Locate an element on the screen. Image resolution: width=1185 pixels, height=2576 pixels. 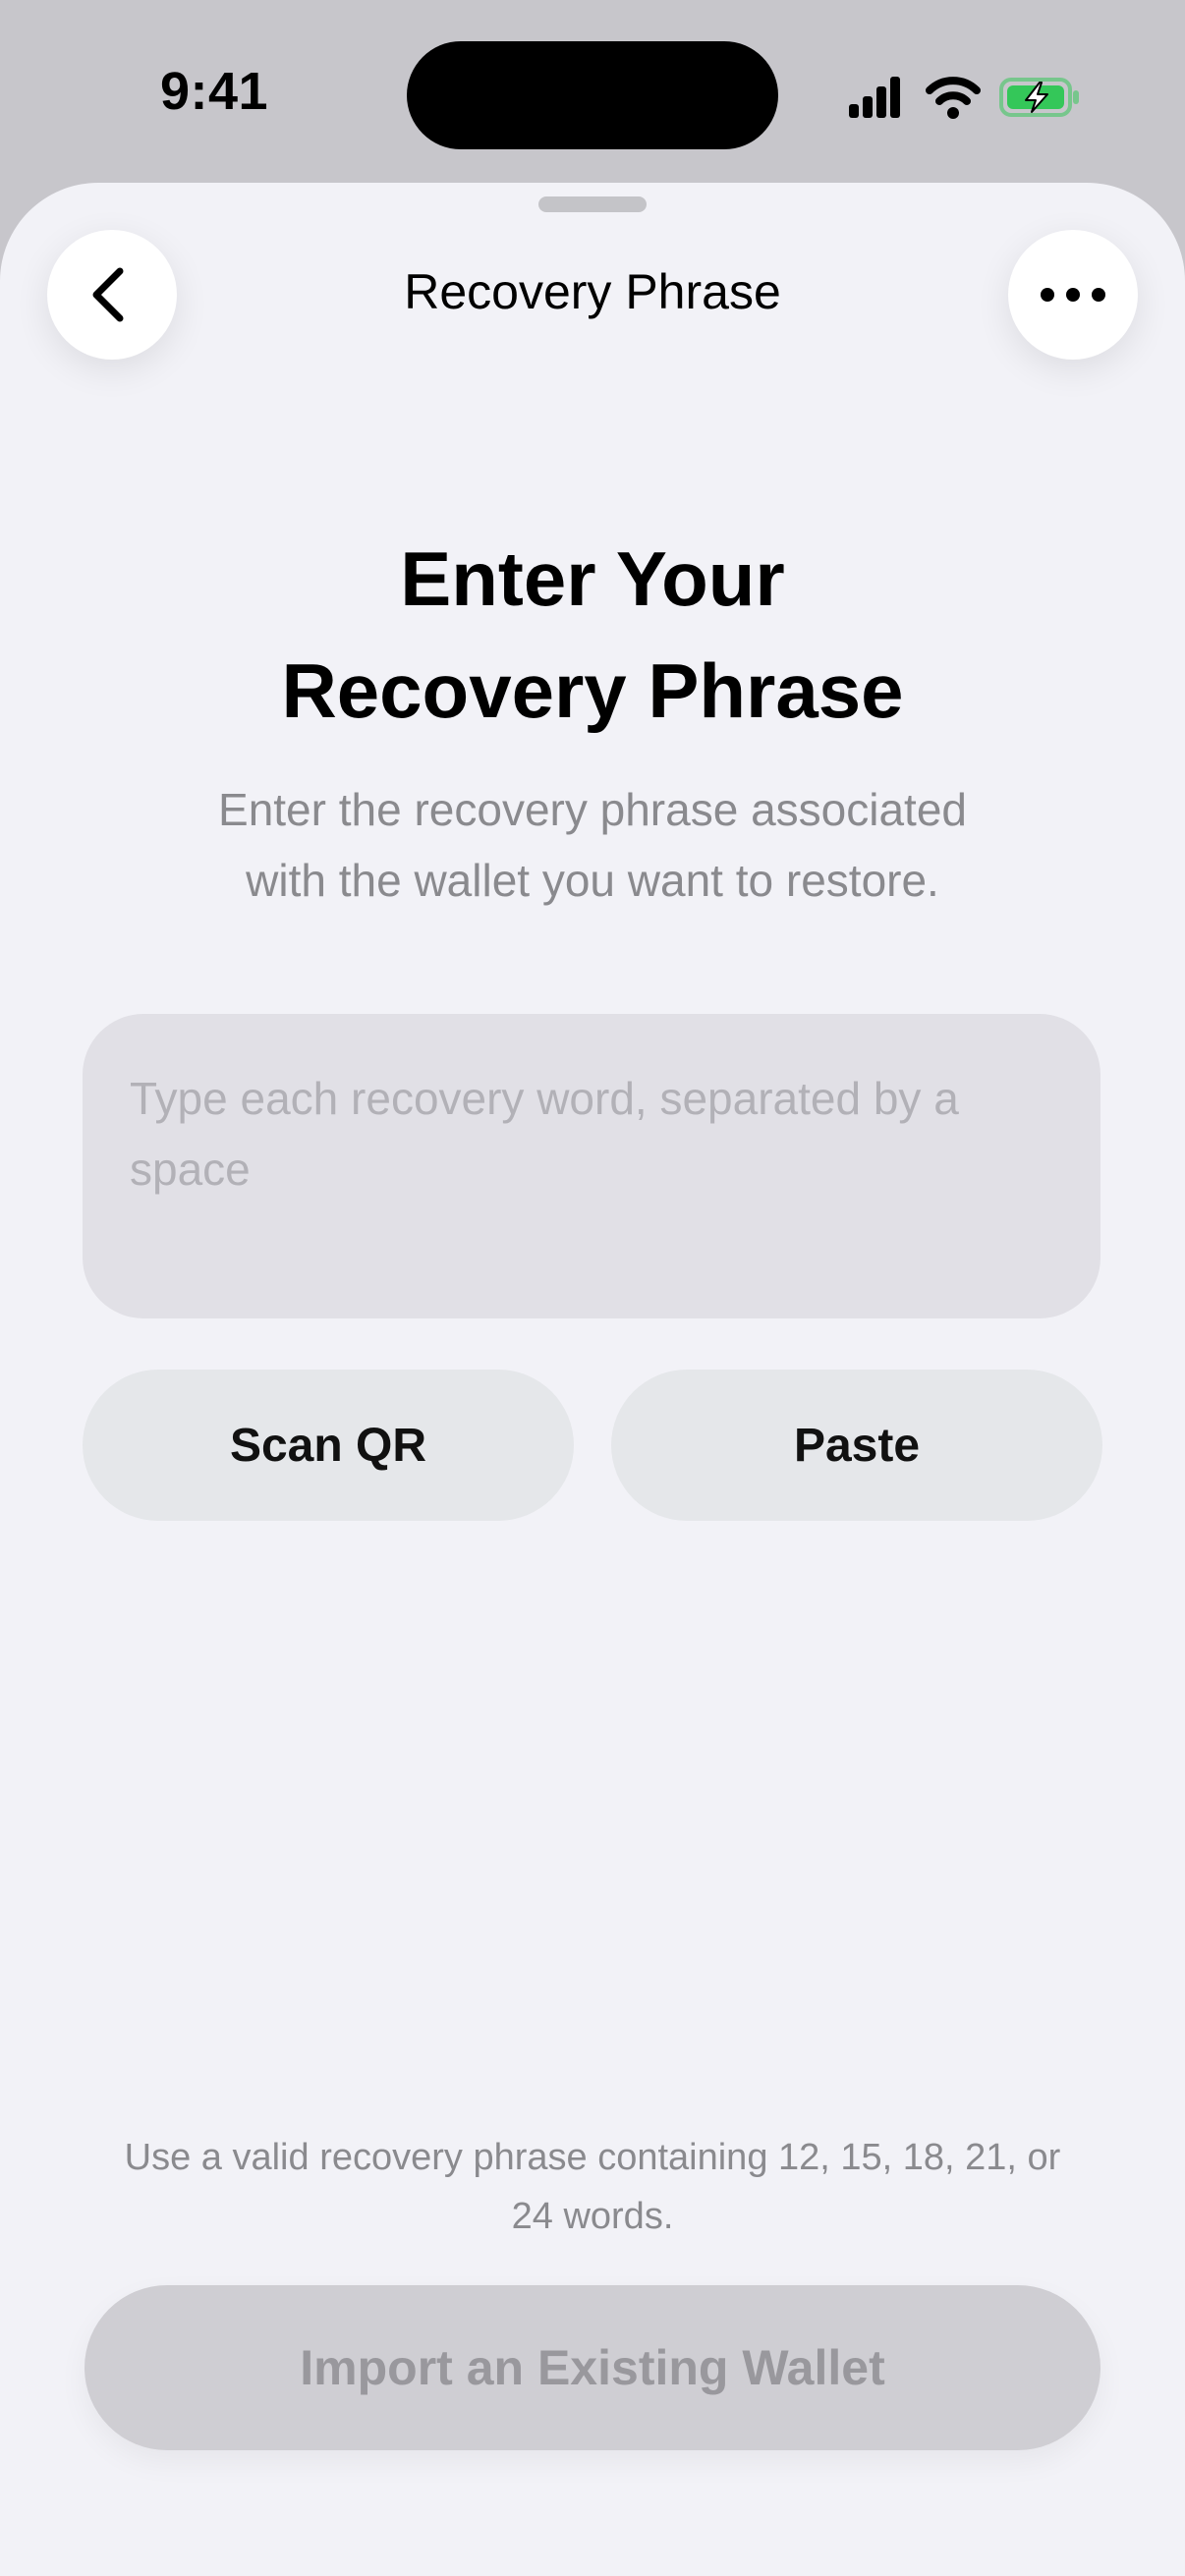
status-icons is located at coordinates (965, 97).